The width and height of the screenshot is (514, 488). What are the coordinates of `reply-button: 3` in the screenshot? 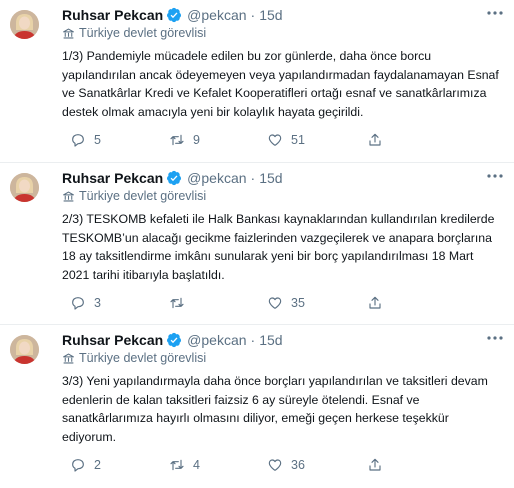 It's located at (85, 303).